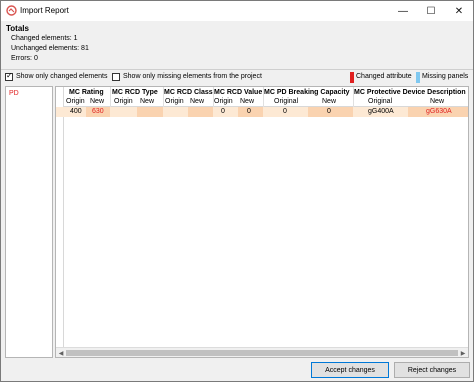 The image size is (474, 382). I want to click on window-title: Import Report, so click(44, 10).